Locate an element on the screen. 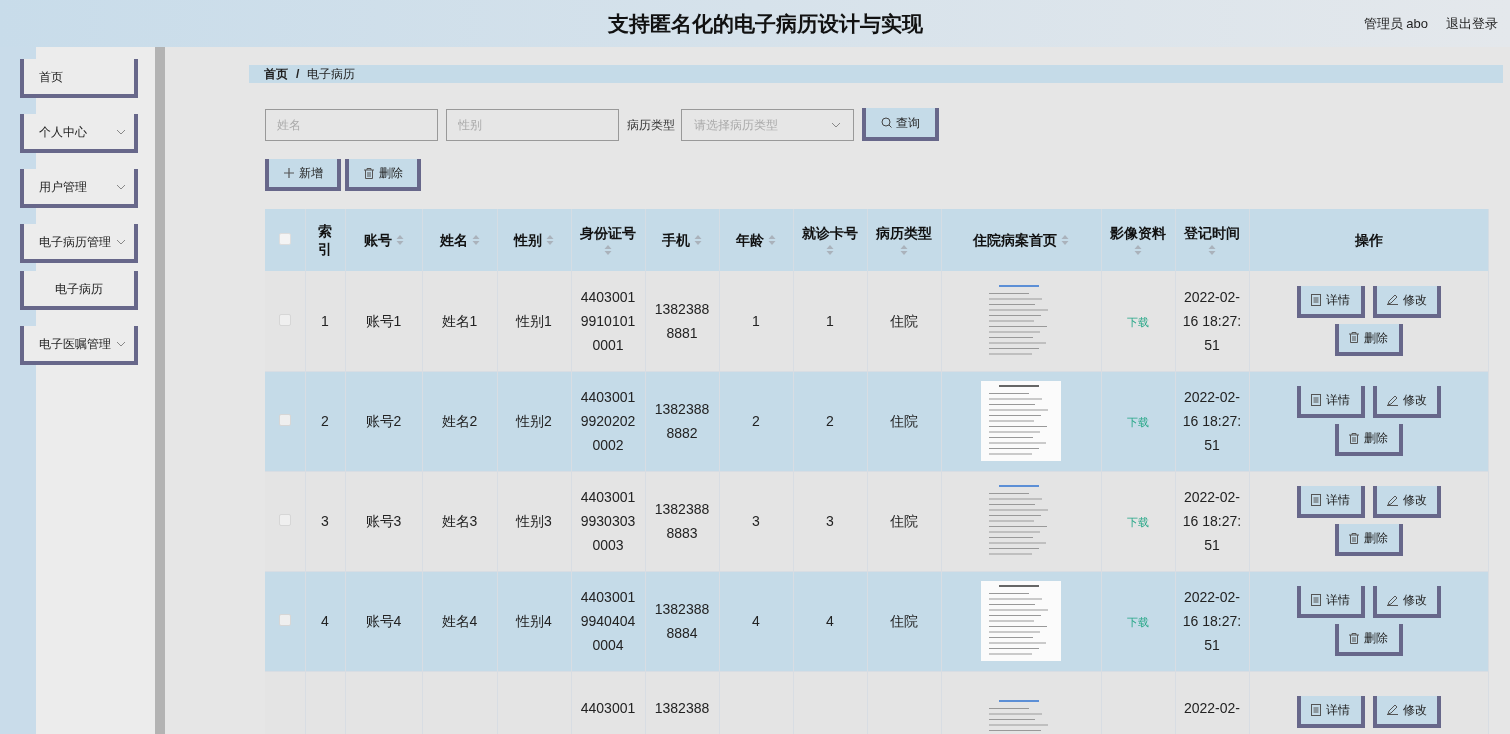 This screenshot has height=734, width=1510. table-cell: 440300199404040004 is located at coordinates (608, 621).